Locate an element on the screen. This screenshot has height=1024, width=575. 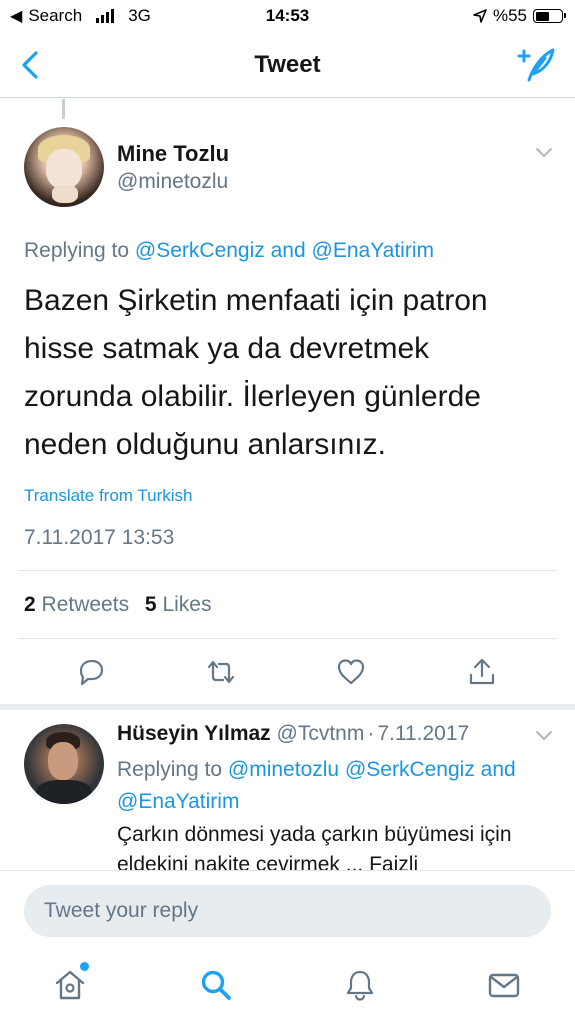
reply-date: 7.11.2017 is located at coordinates (423, 733).